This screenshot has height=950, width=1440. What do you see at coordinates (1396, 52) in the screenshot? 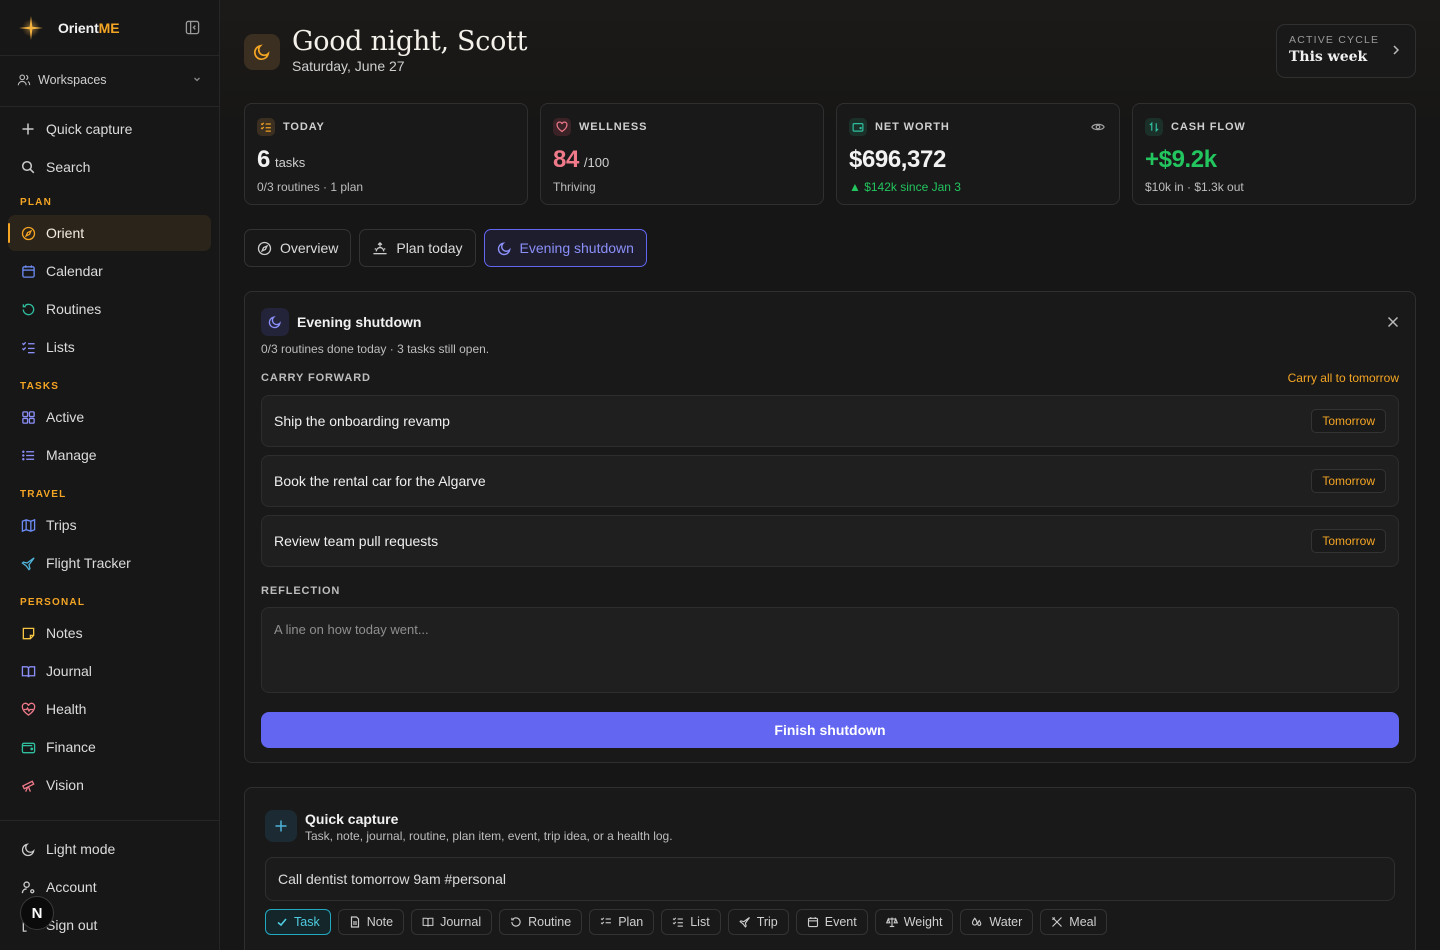
I see `chevron-right-icon` at bounding box center [1396, 52].